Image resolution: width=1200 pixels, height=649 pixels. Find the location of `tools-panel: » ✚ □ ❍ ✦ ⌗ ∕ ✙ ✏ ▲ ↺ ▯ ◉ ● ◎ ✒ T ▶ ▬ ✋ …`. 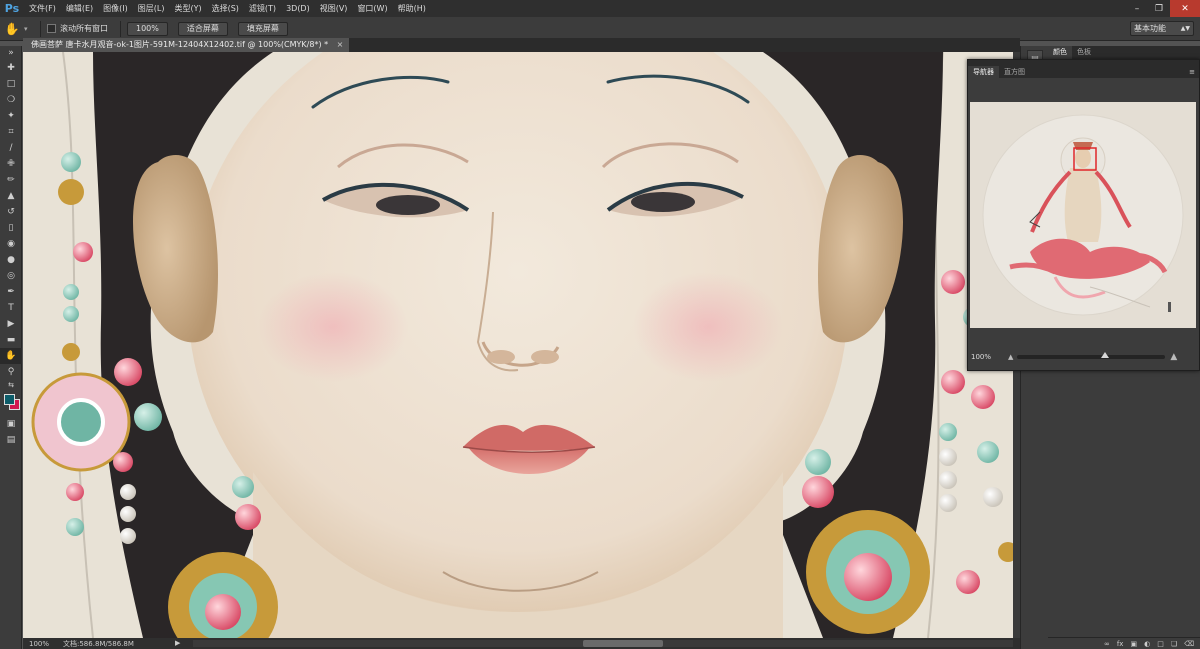

tools-panel: » ✚ □ ❍ ✦ ⌗ ∕ ✙ ✏ ▲ ↺ ▯ ◉ ● ◎ ✒ T ▶ ▬ ✋ … is located at coordinates (11, 347).